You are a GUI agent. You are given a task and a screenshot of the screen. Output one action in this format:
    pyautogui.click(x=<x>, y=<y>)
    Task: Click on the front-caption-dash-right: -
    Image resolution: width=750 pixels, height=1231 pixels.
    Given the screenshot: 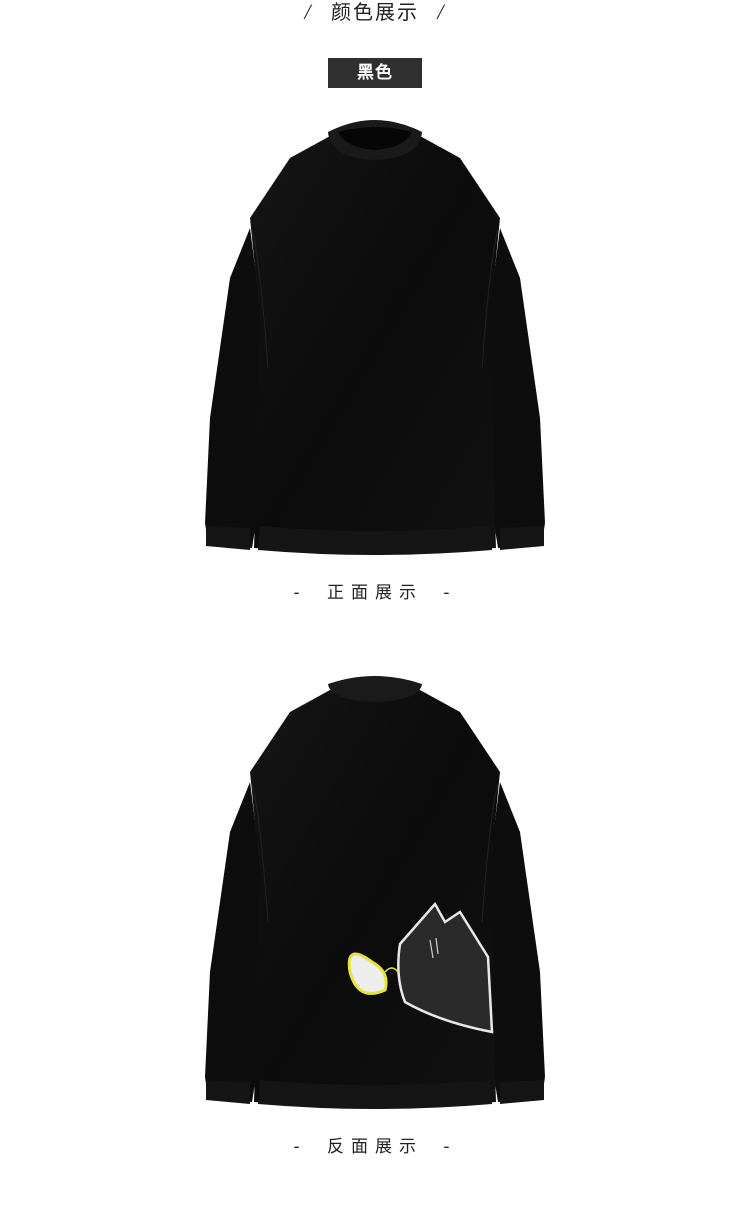 What is the action you would take?
    pyautogui.click(x=450, y=593)
    